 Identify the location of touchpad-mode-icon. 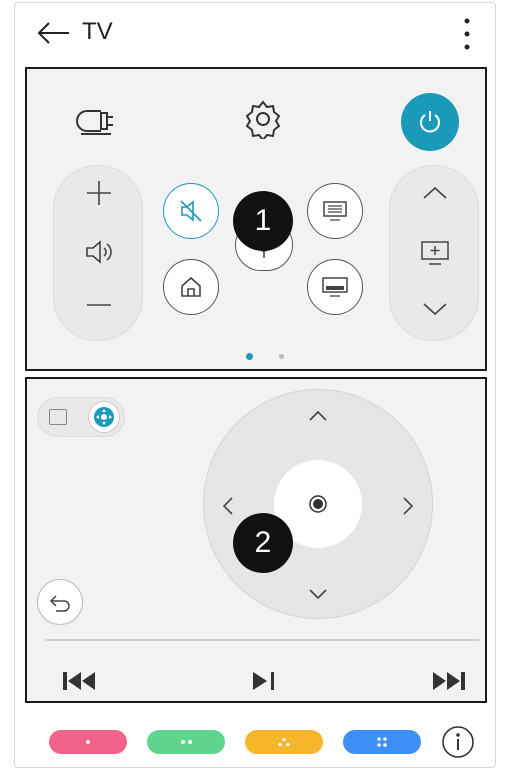
(58, 417).